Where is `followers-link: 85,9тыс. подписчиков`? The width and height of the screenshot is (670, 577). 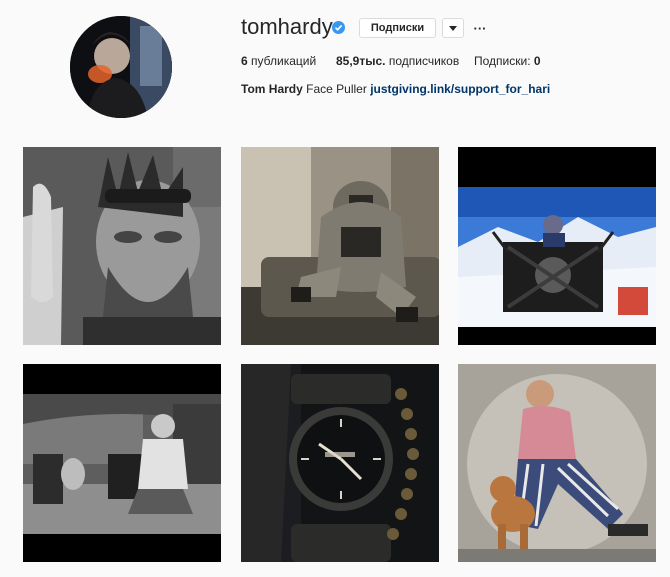
followers-link: 85,9тыс. подписчиков is located at coordinates (397, 61).